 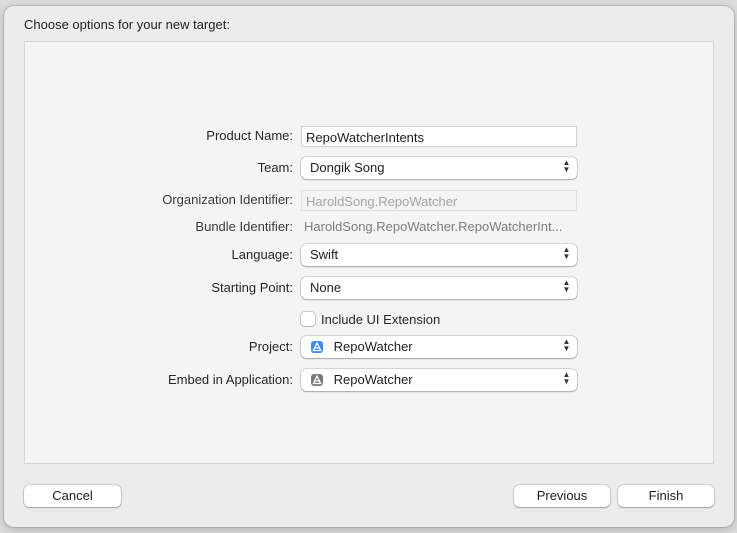 I want to click on embed-in-application-label: Embed in Application:, so click(x=230, y=379).